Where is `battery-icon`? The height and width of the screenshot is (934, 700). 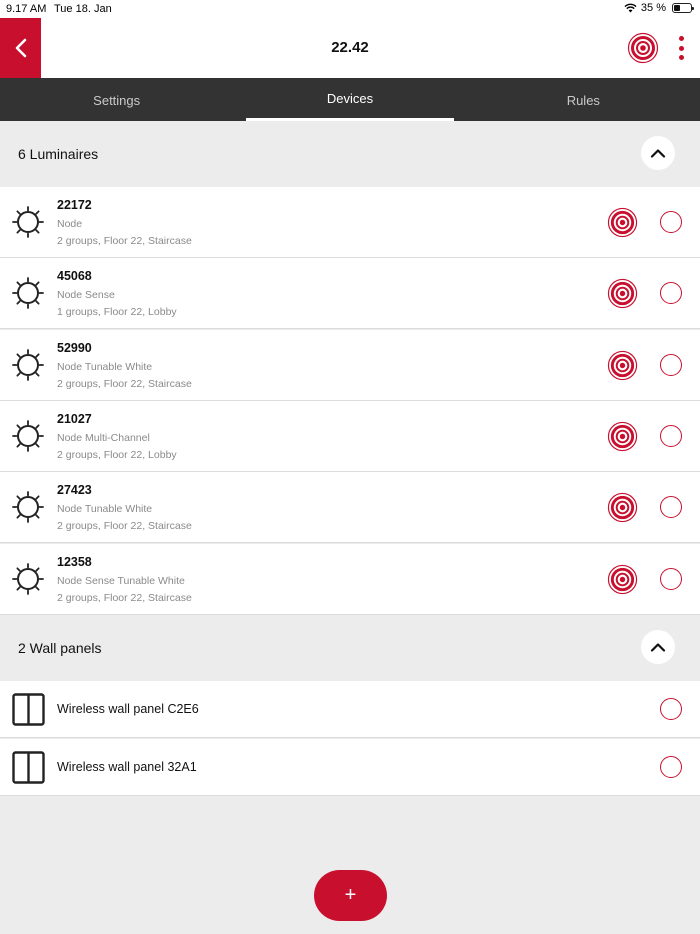
battery-icon is located at coordinates (683, 8).